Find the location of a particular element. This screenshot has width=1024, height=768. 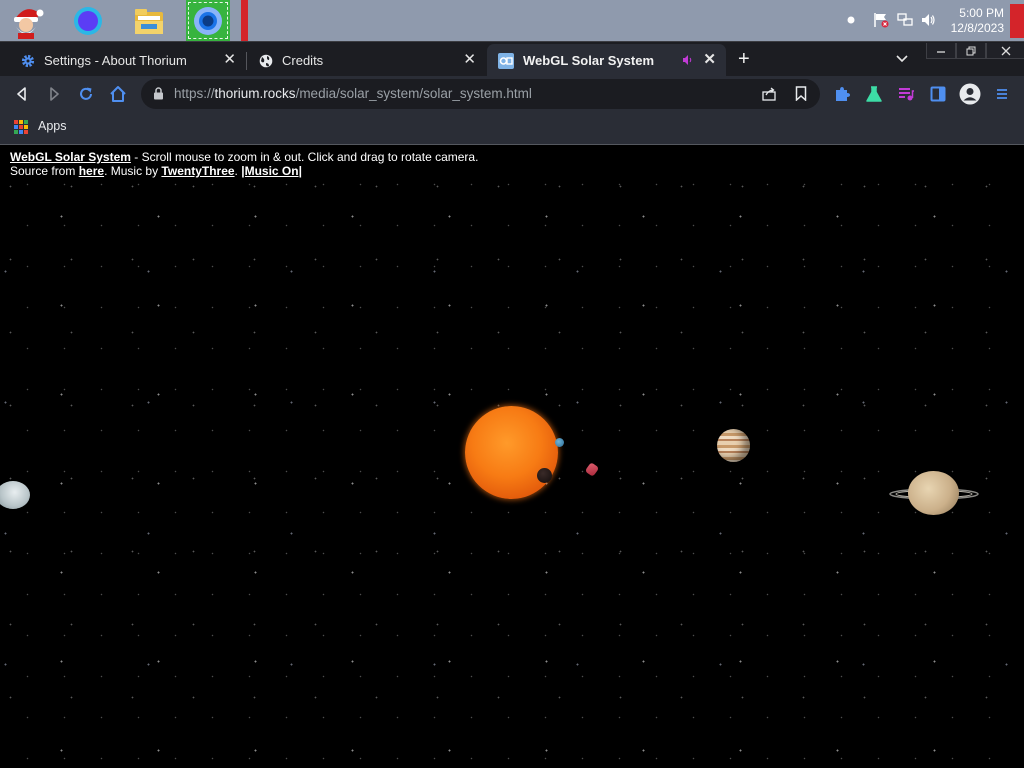

saturn-planet is located at coordinates (933, 493).